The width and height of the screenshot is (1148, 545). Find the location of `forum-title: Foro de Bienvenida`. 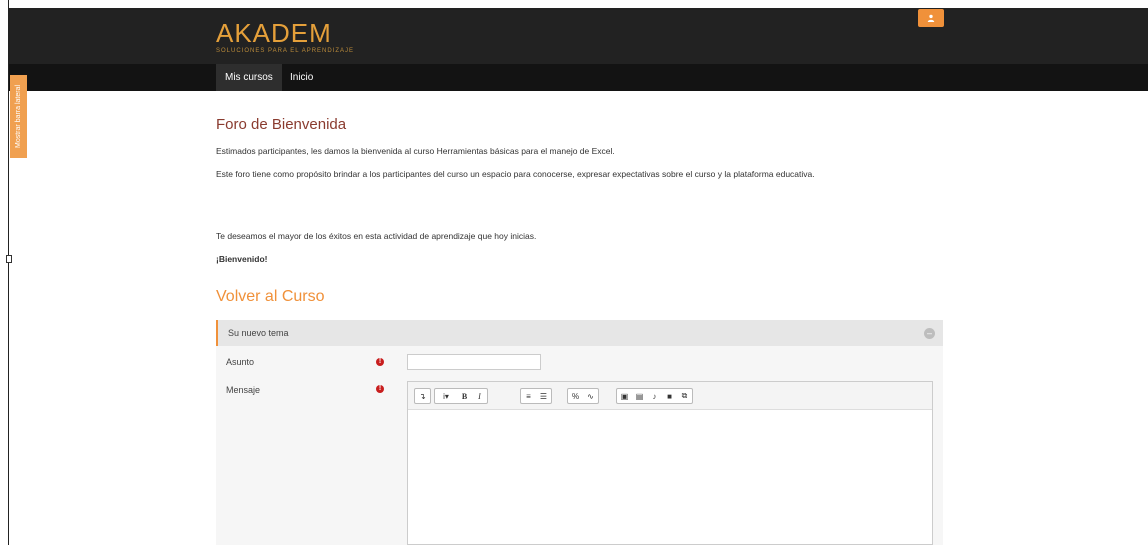

forum-title: Foro de Bienvenida is located at coordinates (281, 124).